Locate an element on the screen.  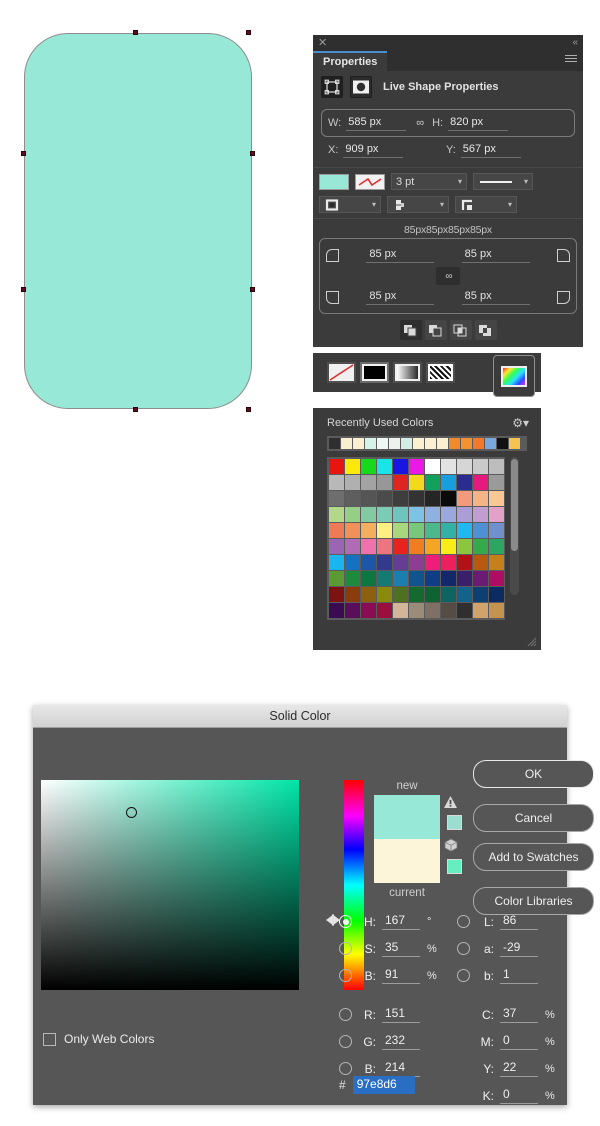
height-field: H: 820 px is located at coordinates (470, 123).